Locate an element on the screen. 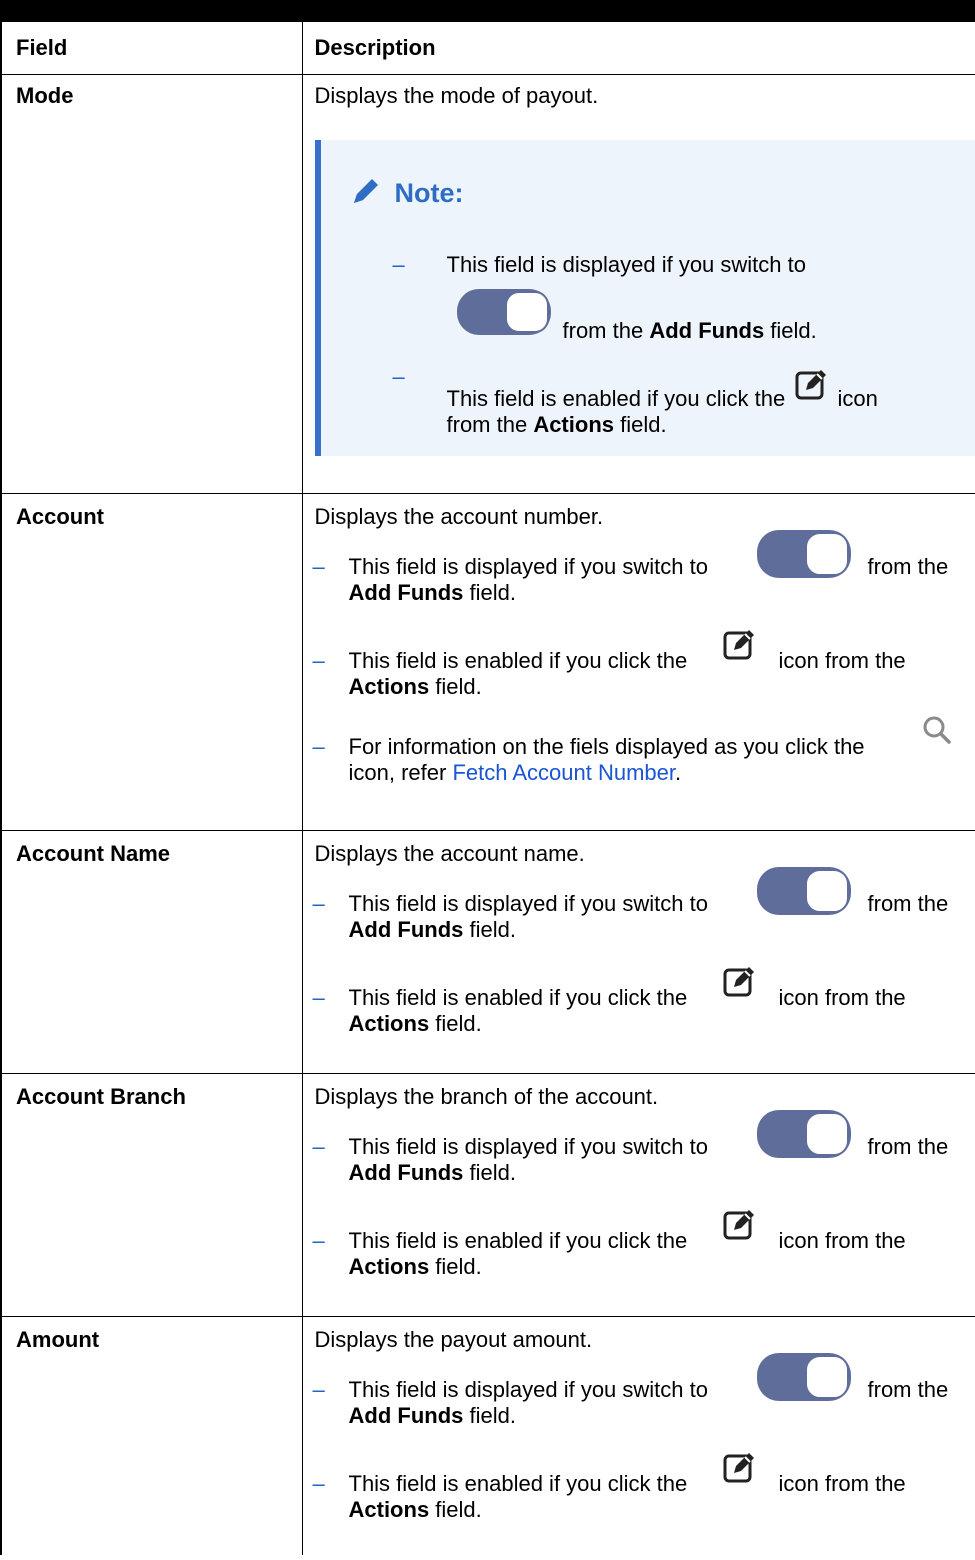 The width and height of the screenshot is (975, 1560). fetch-account-number-link: Fetch Account Number is located at coordinates (563, 772).